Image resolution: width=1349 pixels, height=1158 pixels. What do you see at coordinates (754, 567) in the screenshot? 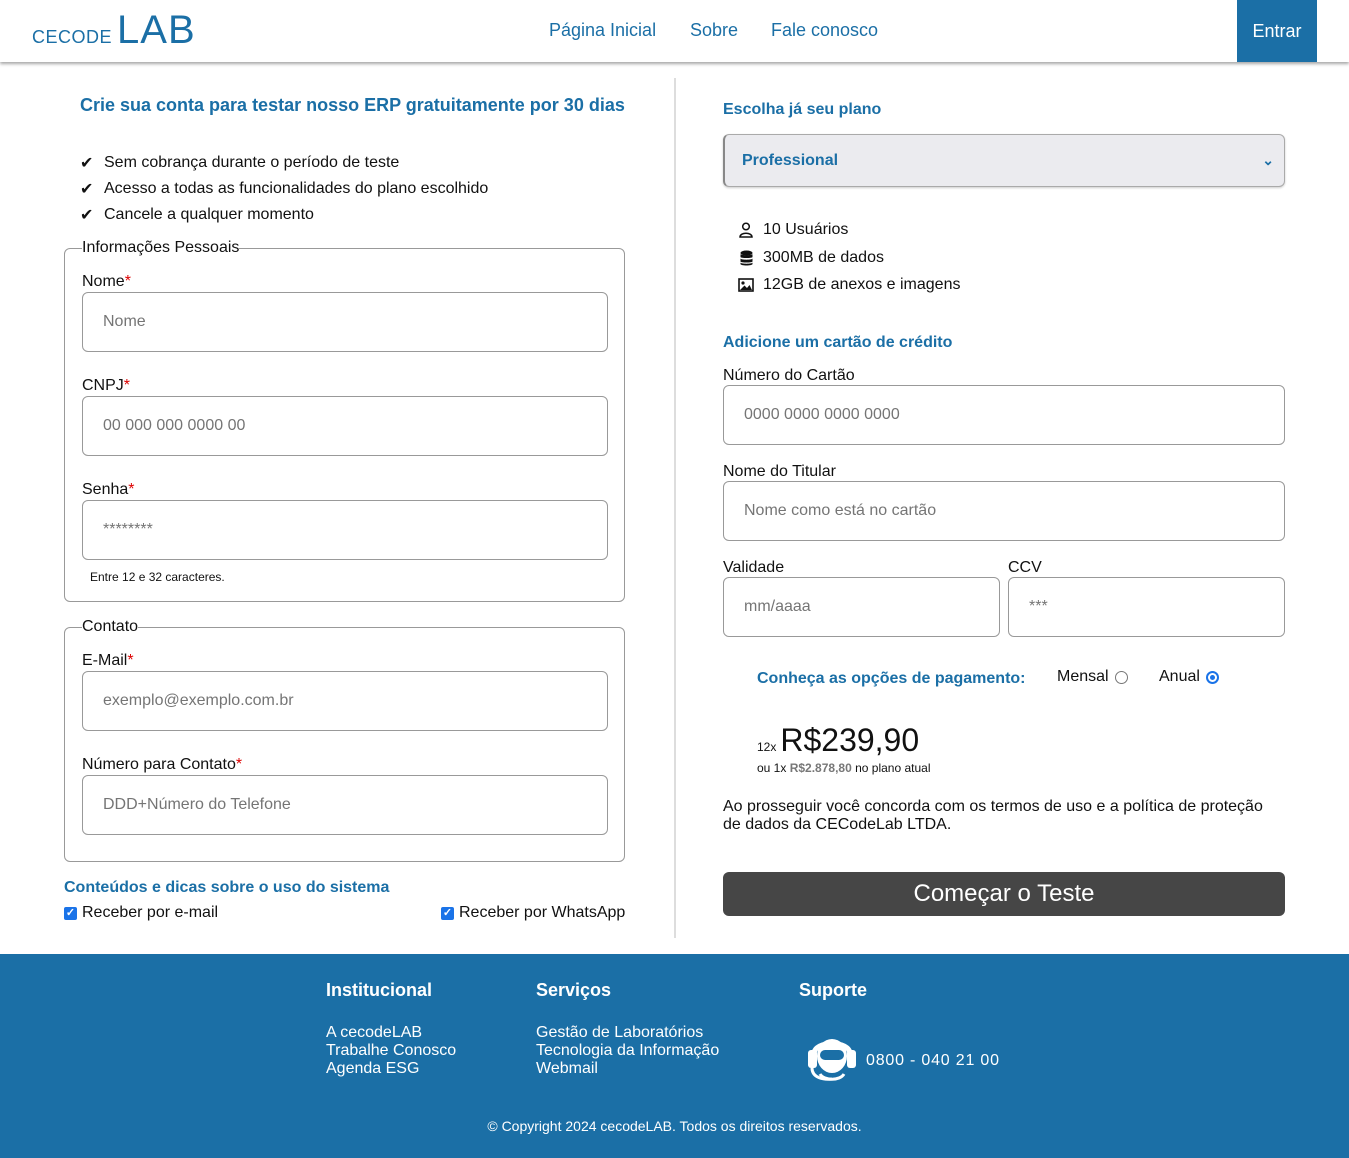
I see `expiry-label: Validade` at bounding box center [754, 567].